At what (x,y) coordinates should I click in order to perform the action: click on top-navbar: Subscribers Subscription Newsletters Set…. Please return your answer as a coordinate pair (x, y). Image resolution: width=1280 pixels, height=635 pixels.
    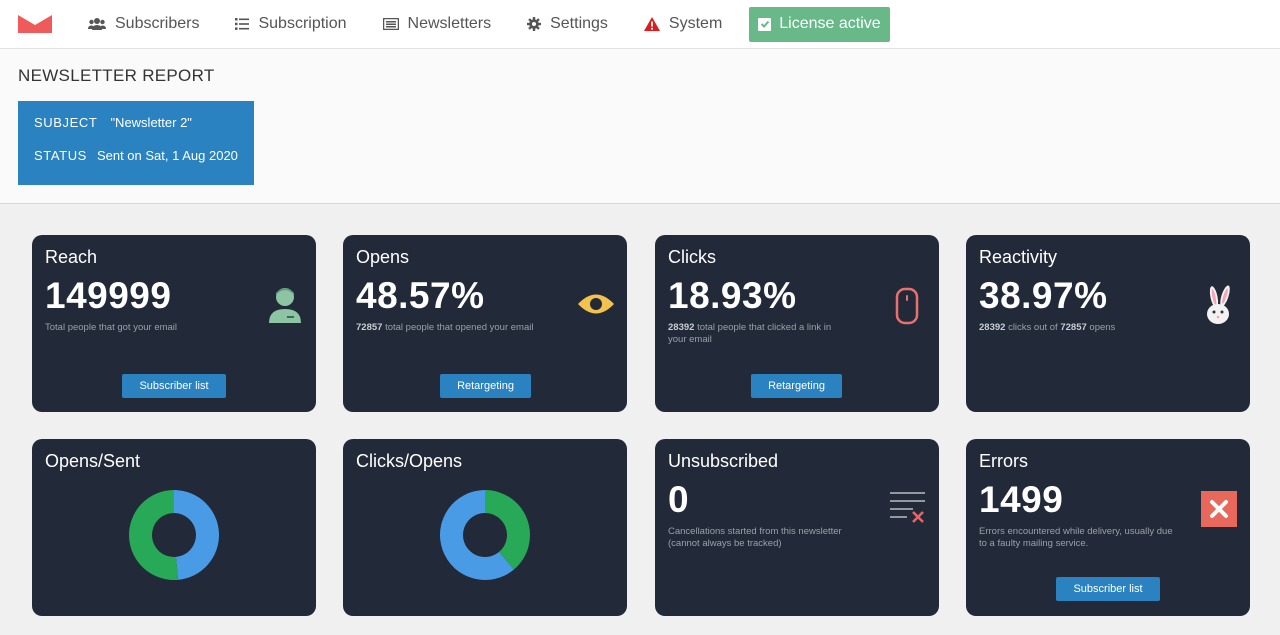
    Looking at the image, I should click on (640, 24).